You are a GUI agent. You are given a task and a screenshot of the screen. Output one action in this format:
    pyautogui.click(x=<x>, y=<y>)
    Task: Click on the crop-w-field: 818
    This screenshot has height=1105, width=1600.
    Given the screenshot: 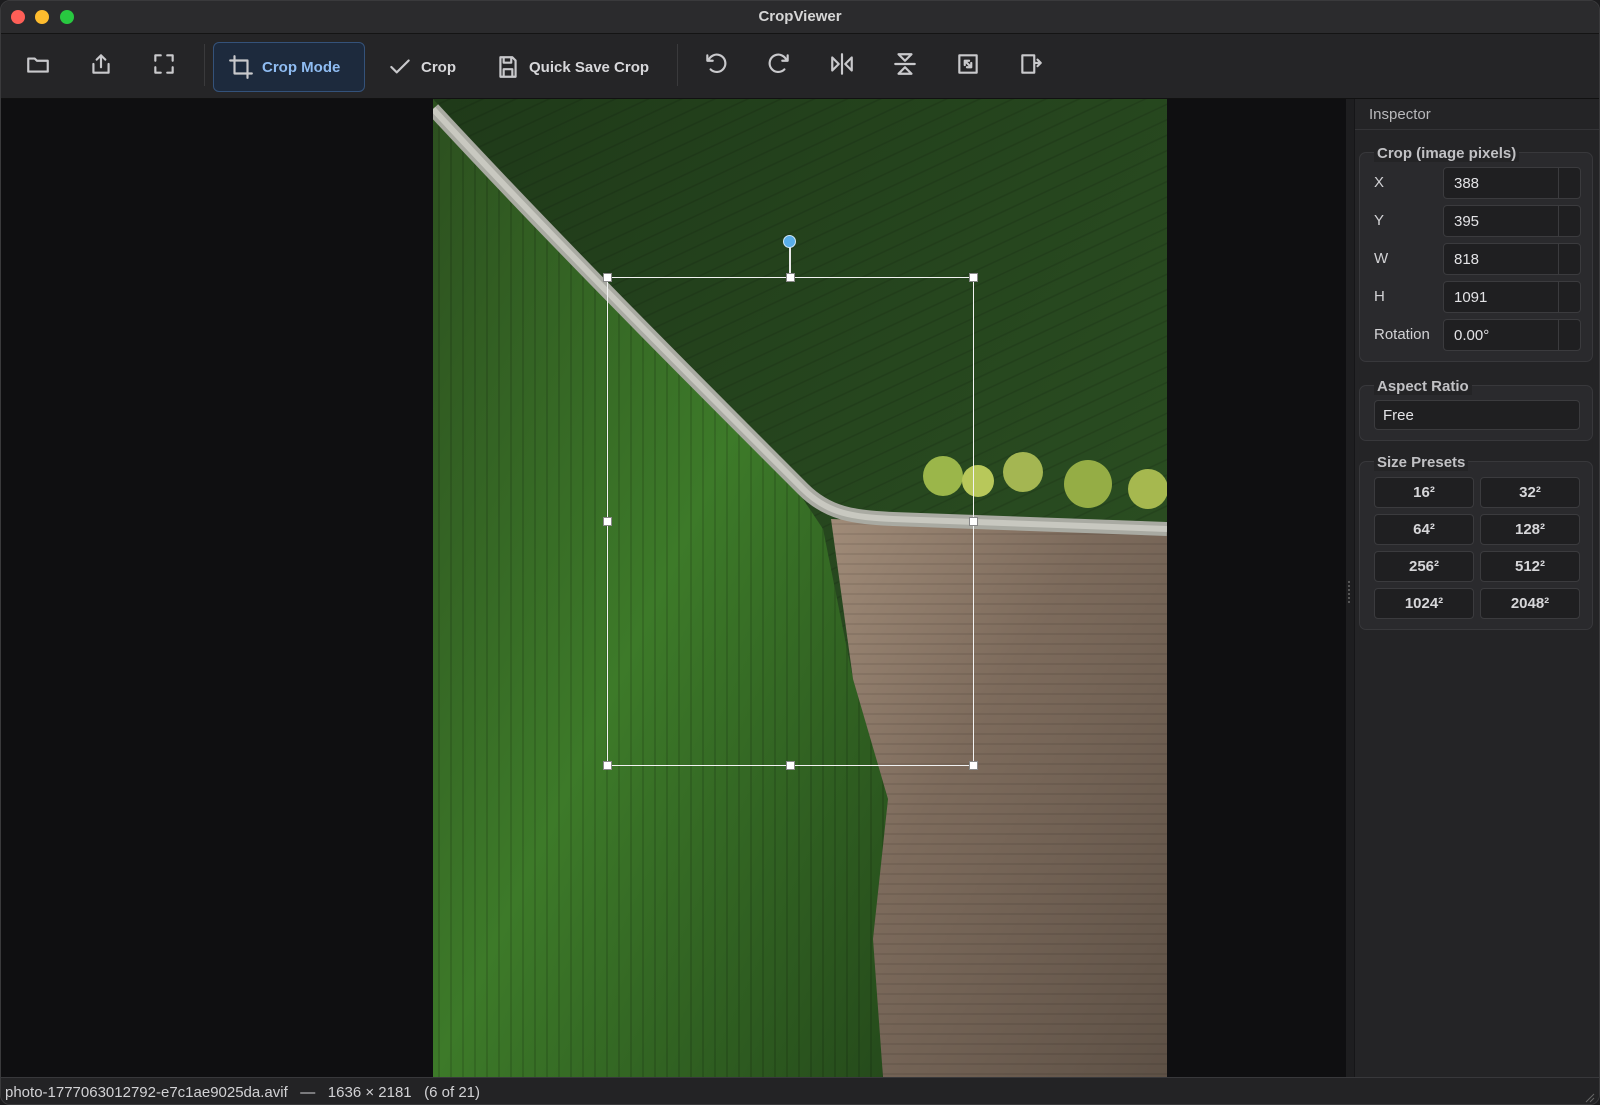 What is the action you would take?
    pyautogui.click(x=1512, y=259)
    